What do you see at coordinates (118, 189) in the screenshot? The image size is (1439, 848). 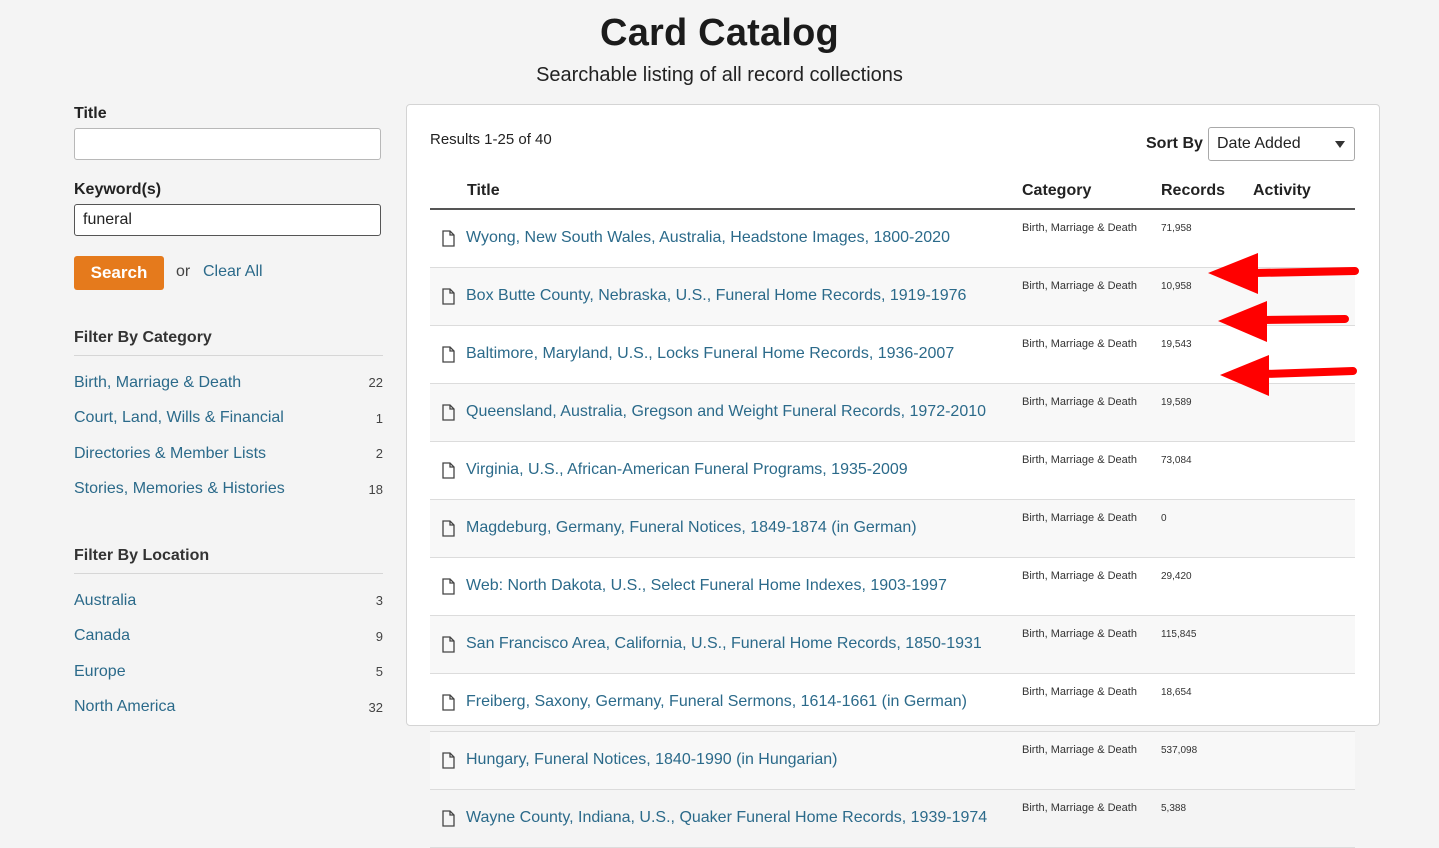 I see `keyword-label: Keyword(s)` at bounding box center [118, 189].